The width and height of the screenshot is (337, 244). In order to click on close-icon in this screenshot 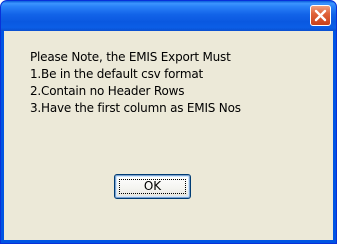, I will do `click(320, 15)`.